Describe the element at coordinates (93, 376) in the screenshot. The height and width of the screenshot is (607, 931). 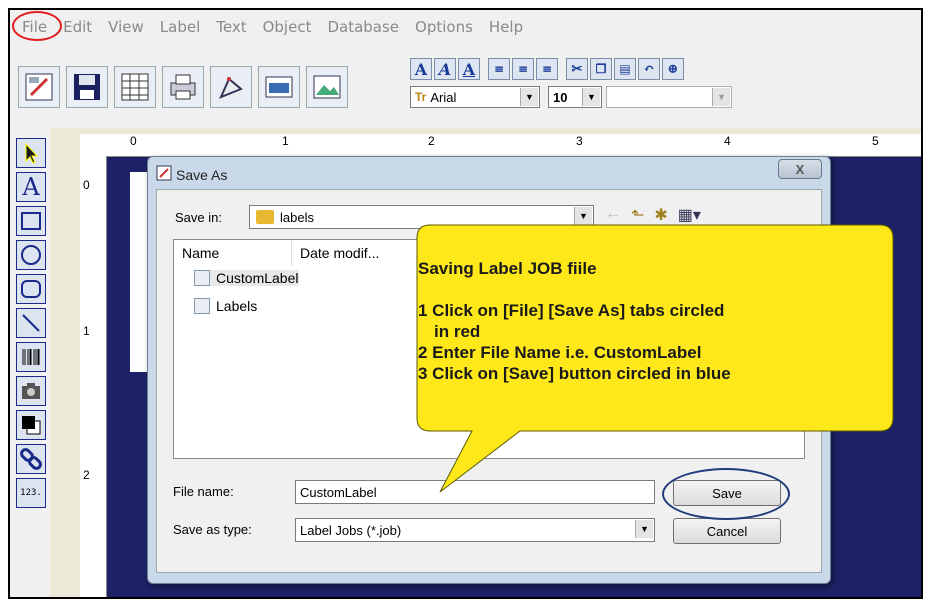
I see `vertical-ruler: 0 1 2` at that location.